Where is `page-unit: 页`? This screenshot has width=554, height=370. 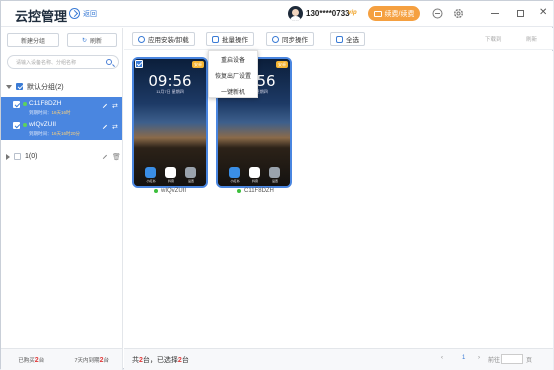 page-unit: 页 is located at coordinates (529, 361).